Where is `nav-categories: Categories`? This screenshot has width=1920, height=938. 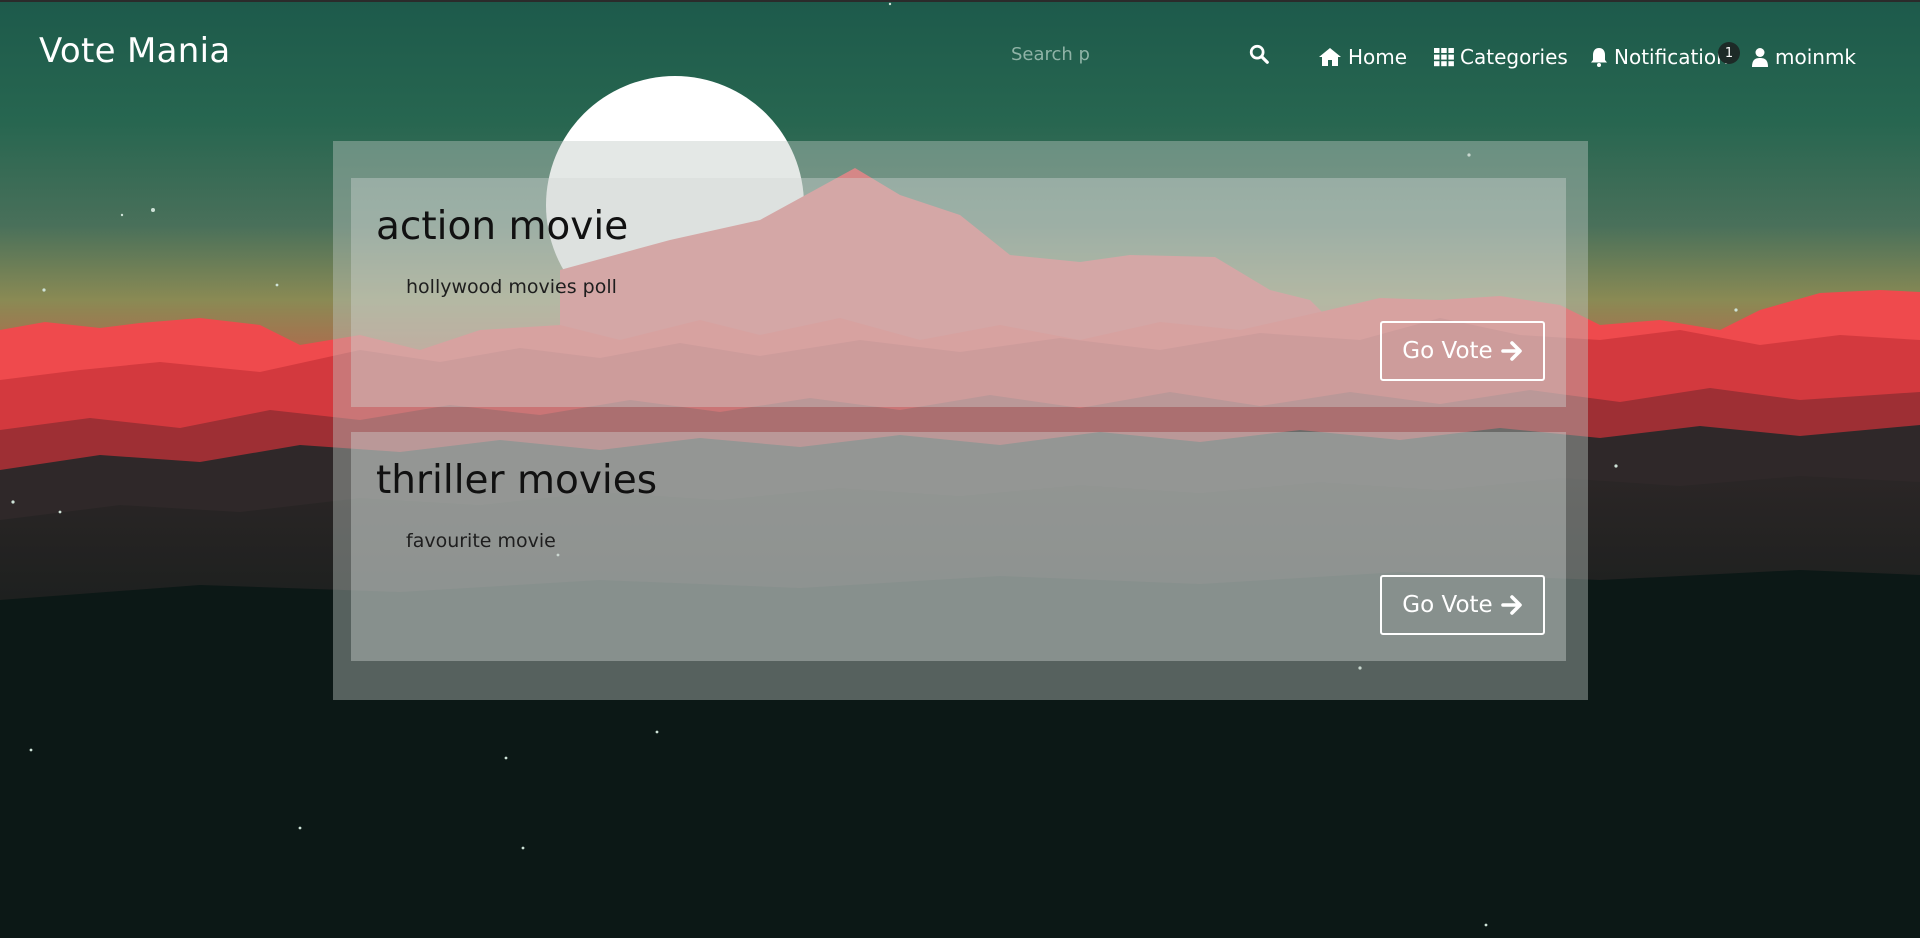 nav-categories: Categories is located at coordinates (1501, 57).